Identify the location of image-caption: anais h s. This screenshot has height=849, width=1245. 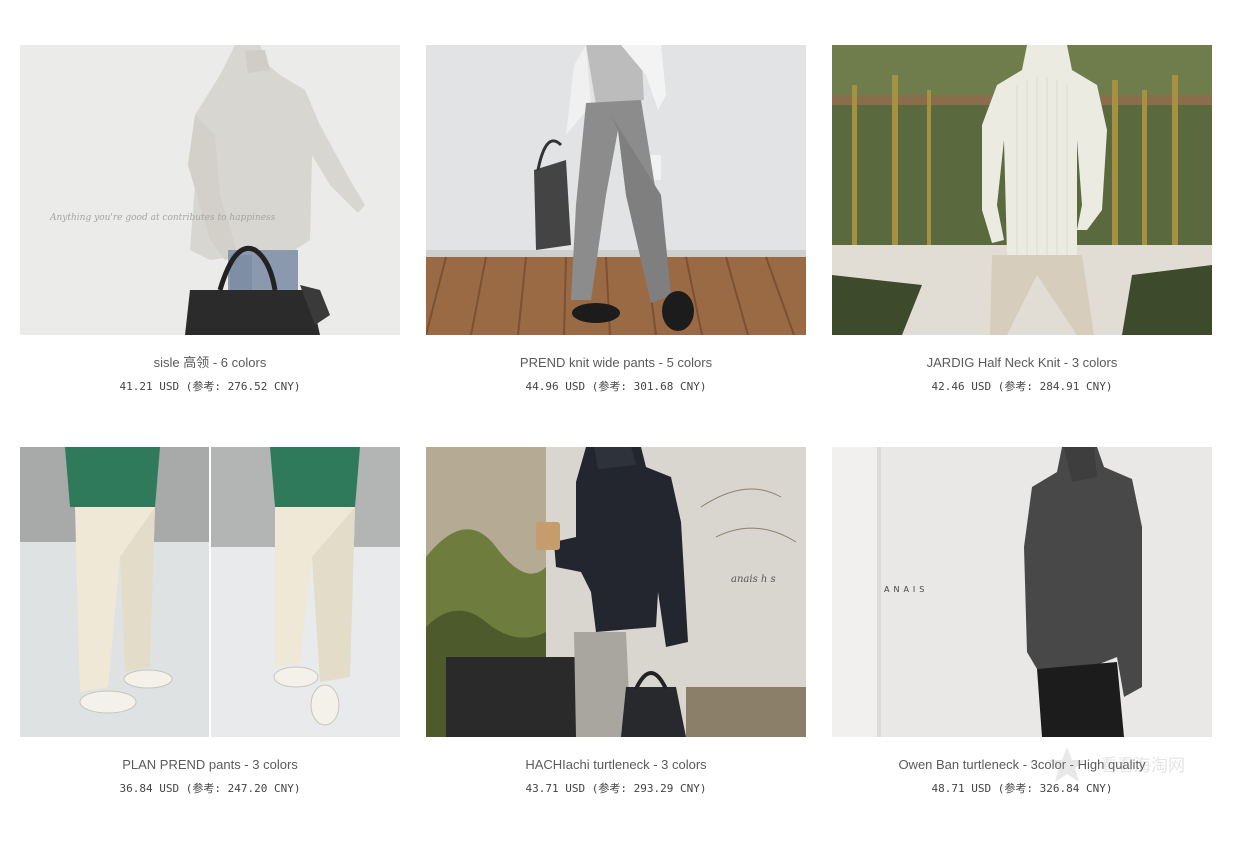
(753, 579).